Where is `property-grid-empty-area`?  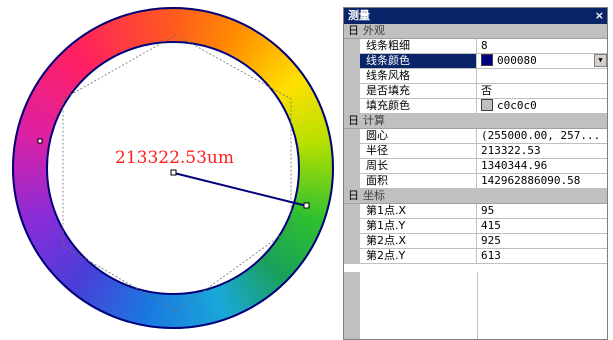 property-grid-empty-area is located at coordinates (475, 305).